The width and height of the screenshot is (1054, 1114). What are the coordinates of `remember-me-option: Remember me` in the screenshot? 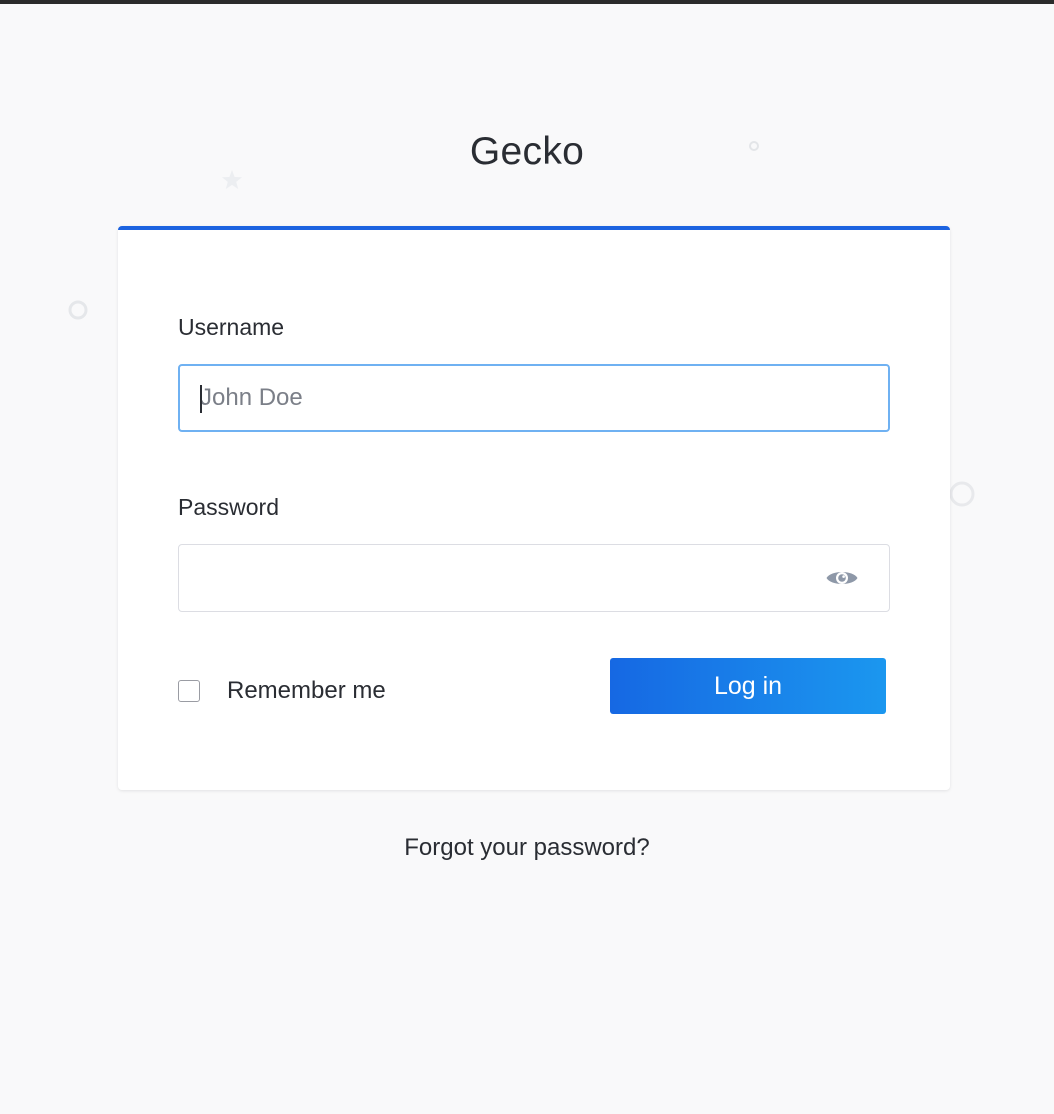 It's located at (282, 691).